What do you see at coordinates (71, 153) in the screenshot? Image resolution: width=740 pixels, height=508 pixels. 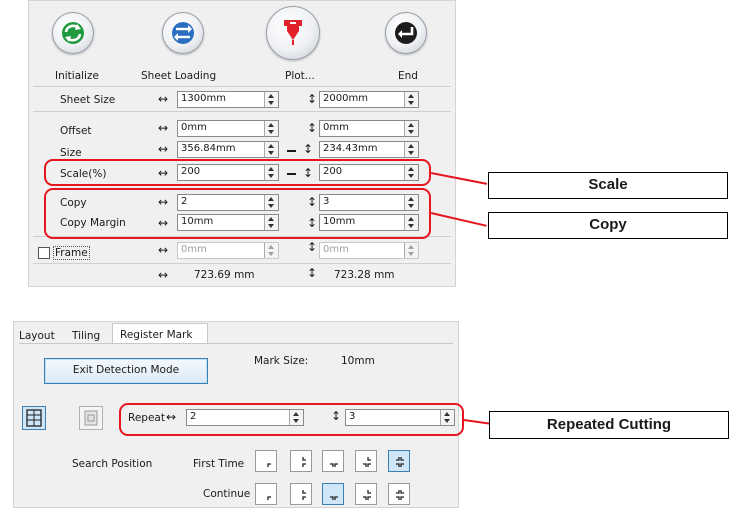 I see `size-label: Size` at bounding box center [71, 153].